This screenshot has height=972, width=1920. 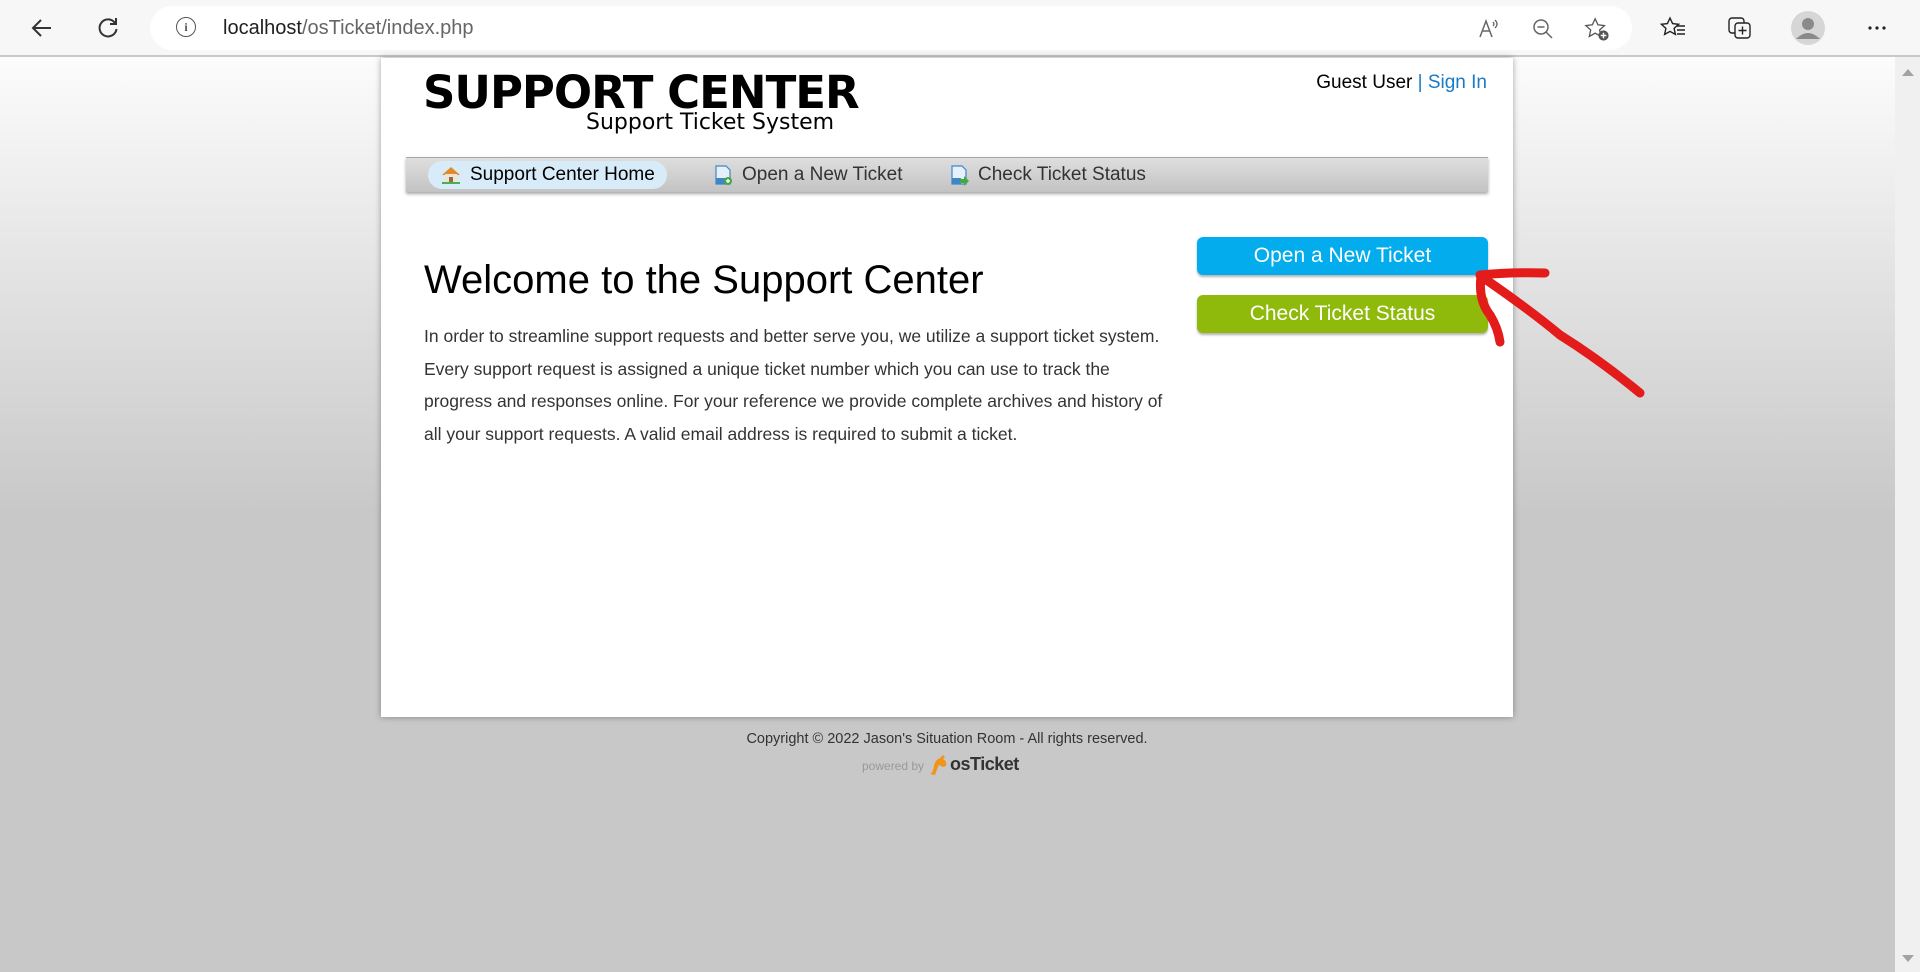 What do you see at coordinates (451, 175) in the screenshot?
I see `home-icon` at bounding box center [451, 175].